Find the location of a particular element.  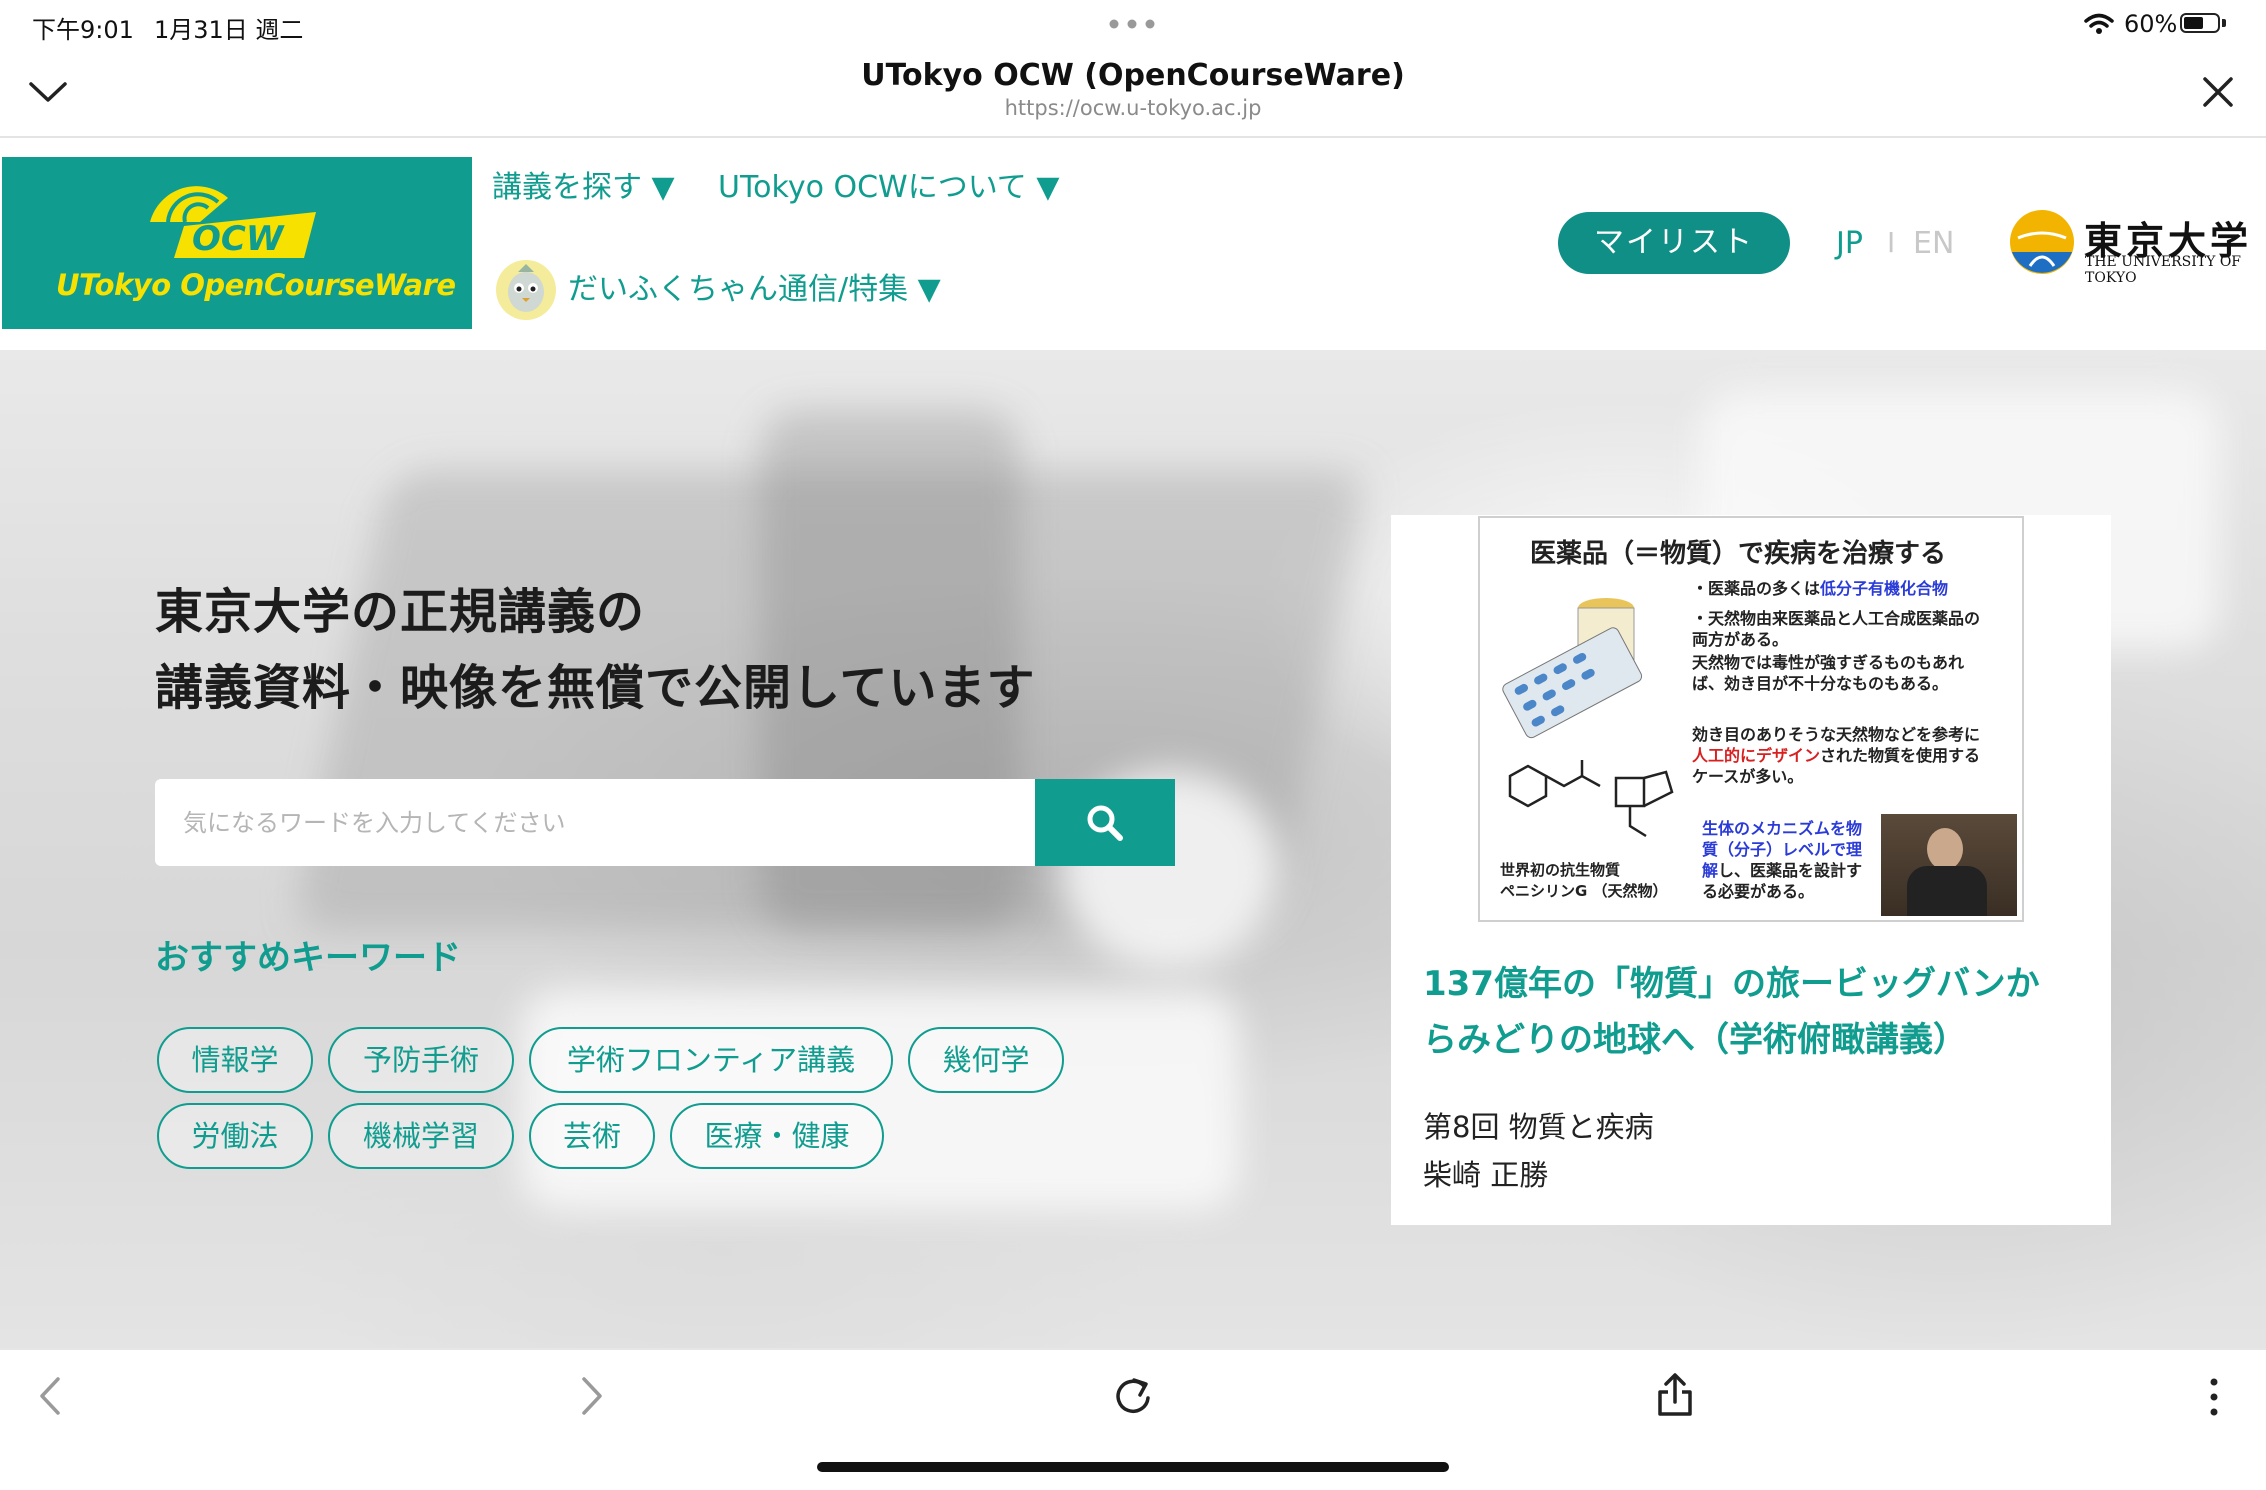

penicillin-structure-icon is located at coordinates (1591, 799).